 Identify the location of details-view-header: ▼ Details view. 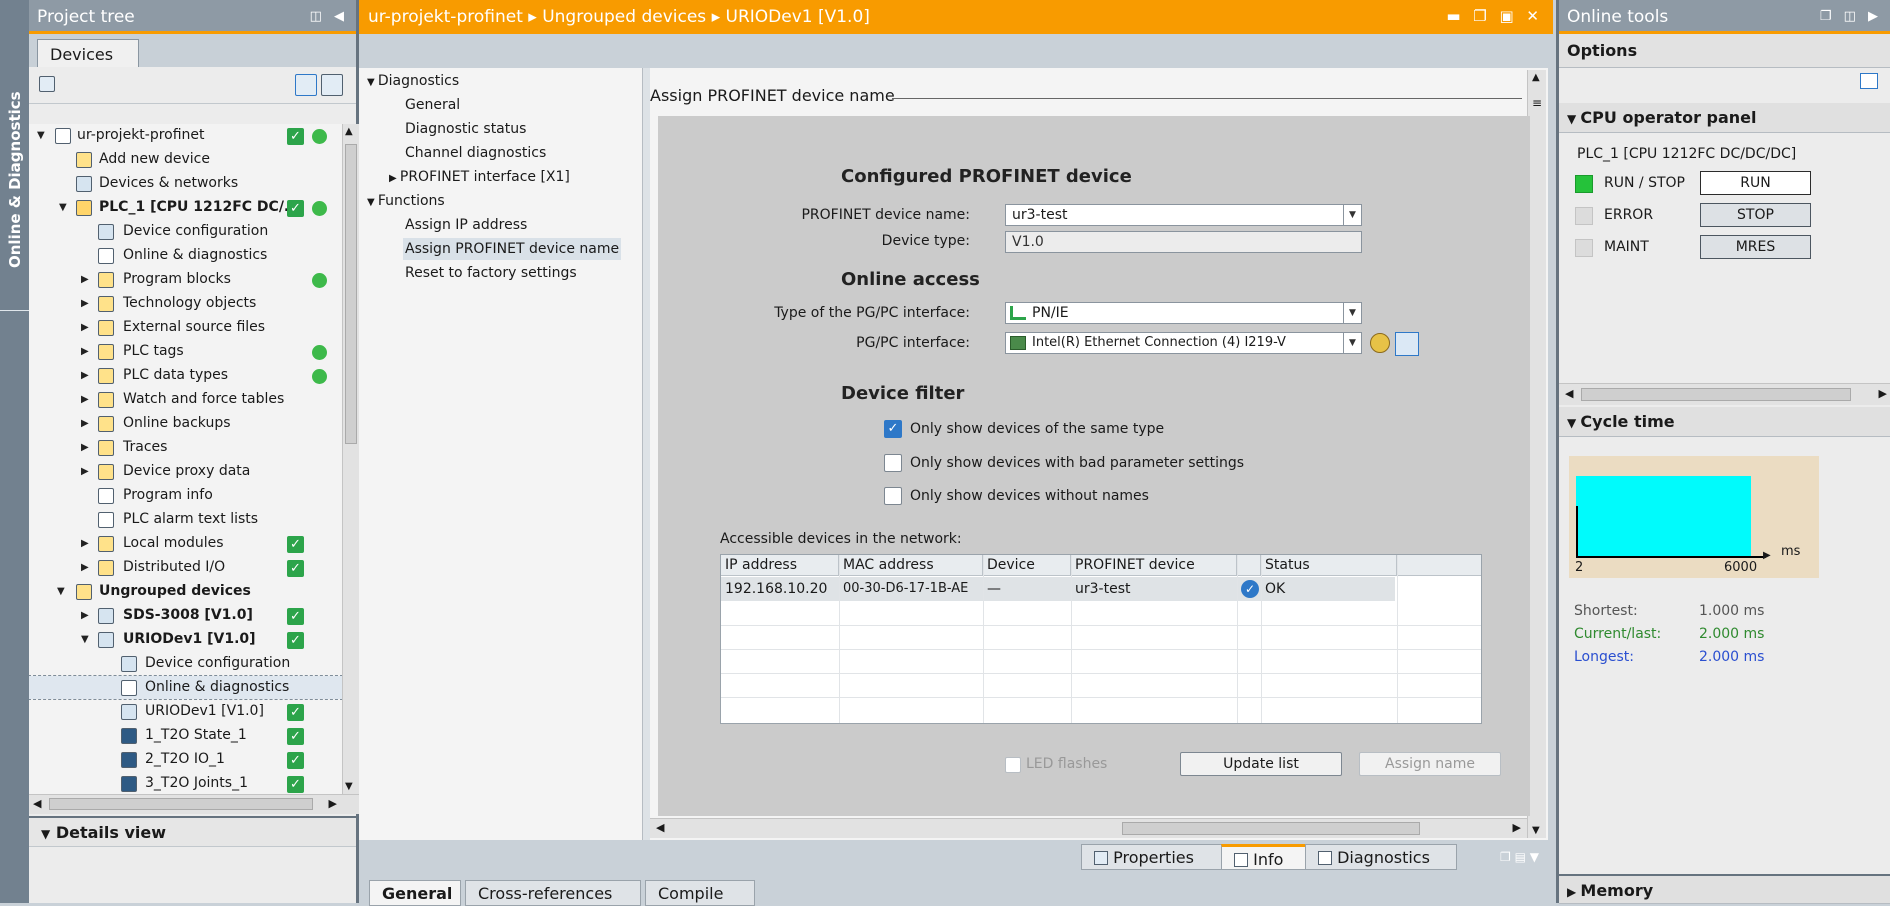
(192, 831).